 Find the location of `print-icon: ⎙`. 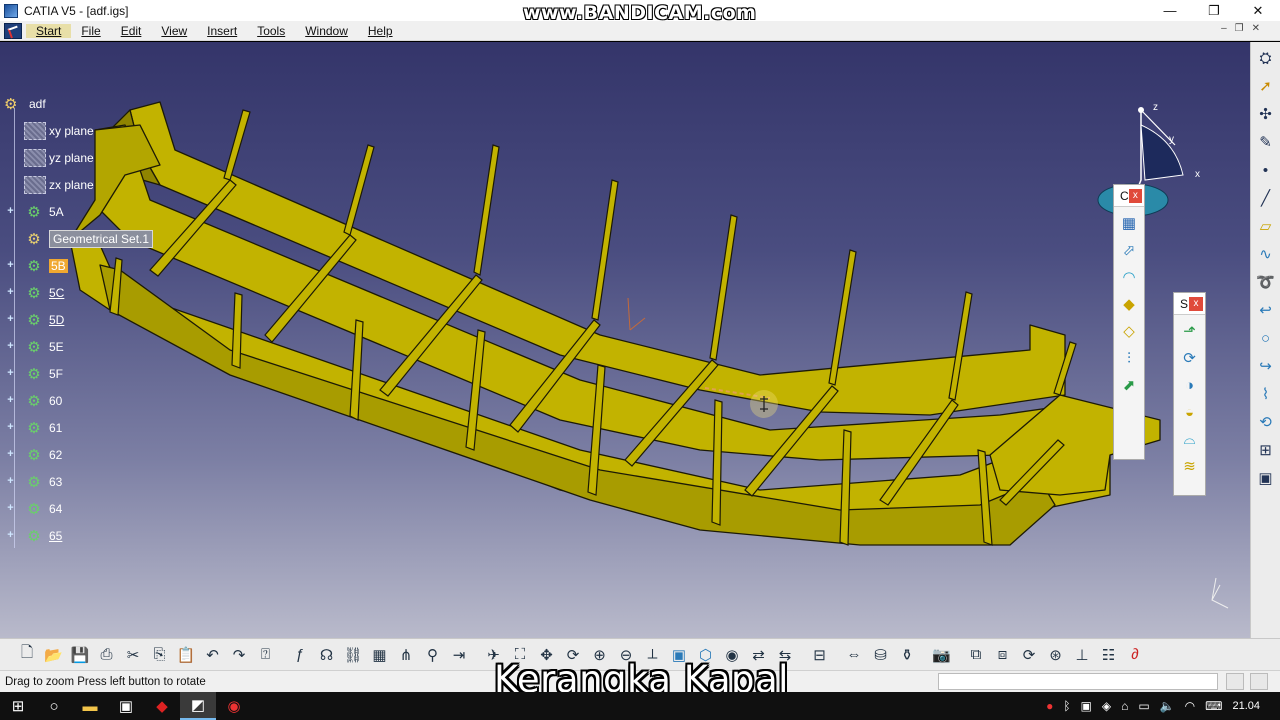

print-icon: ⎙ is located at coordinates (107, 655).